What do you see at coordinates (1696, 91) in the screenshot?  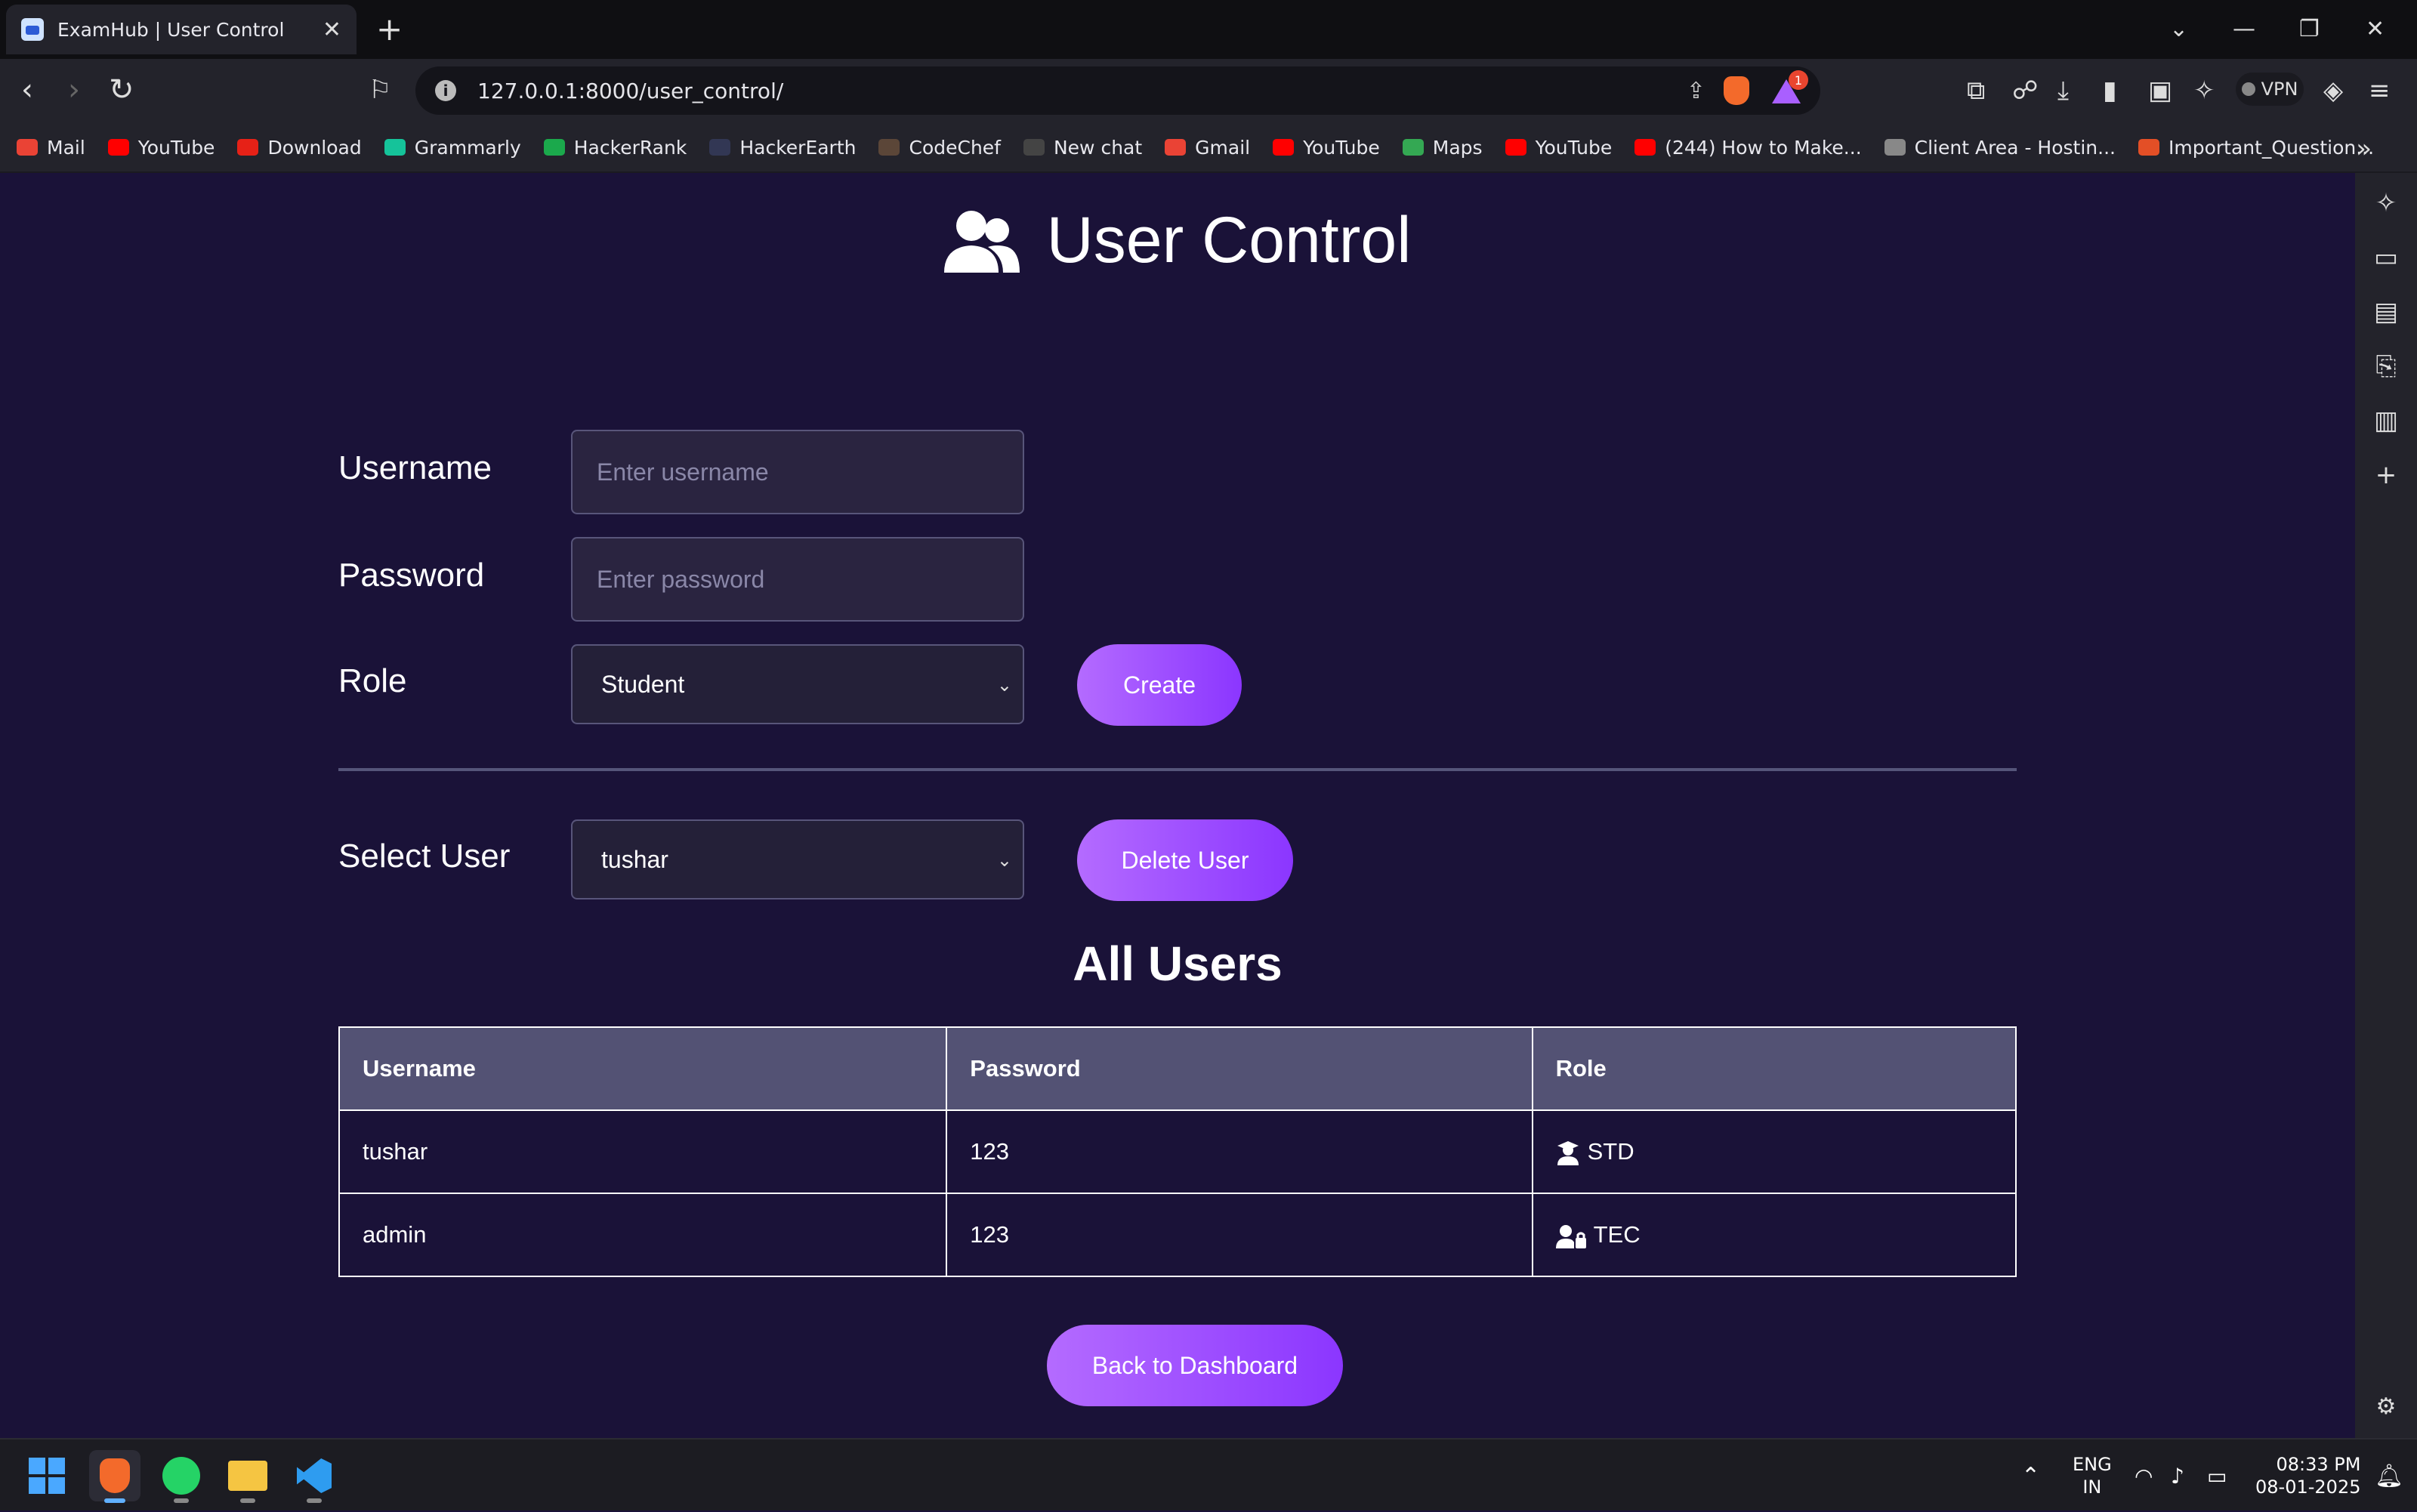 I see `share-icon: ⇪` at bounding box center [1696, 91].